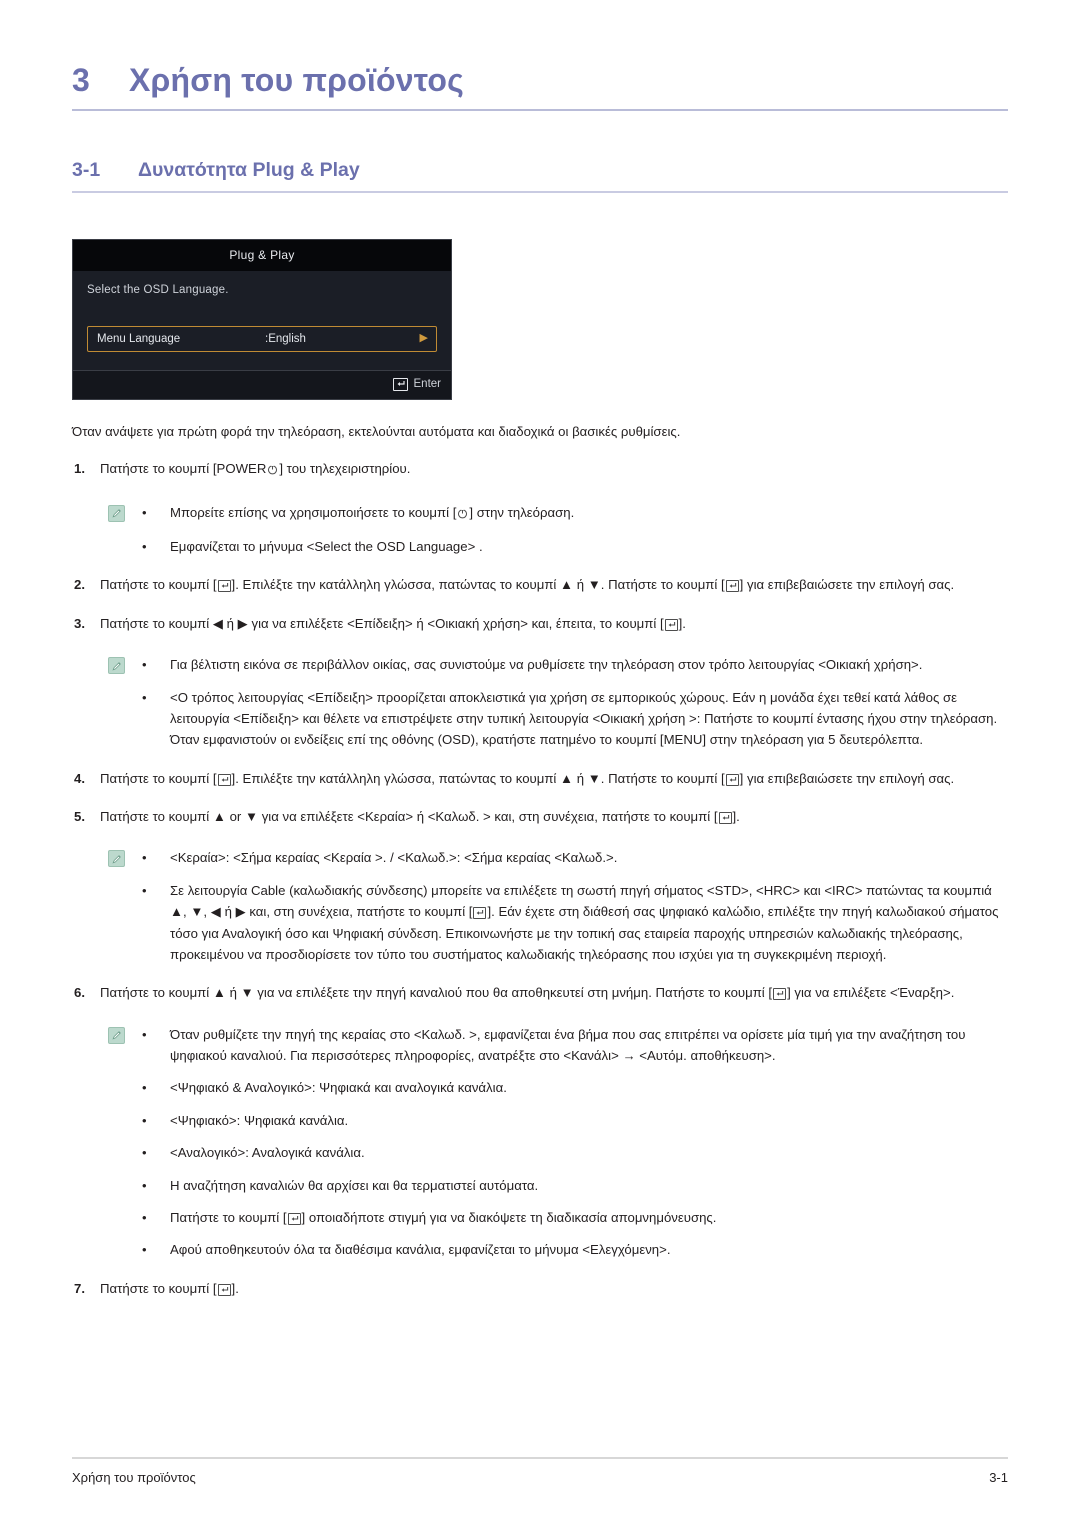 This screenshot has width=1080, height=1527. I want to click on page-footer: Χρήση του προϊόντος 3-1, so click(540, 1471).